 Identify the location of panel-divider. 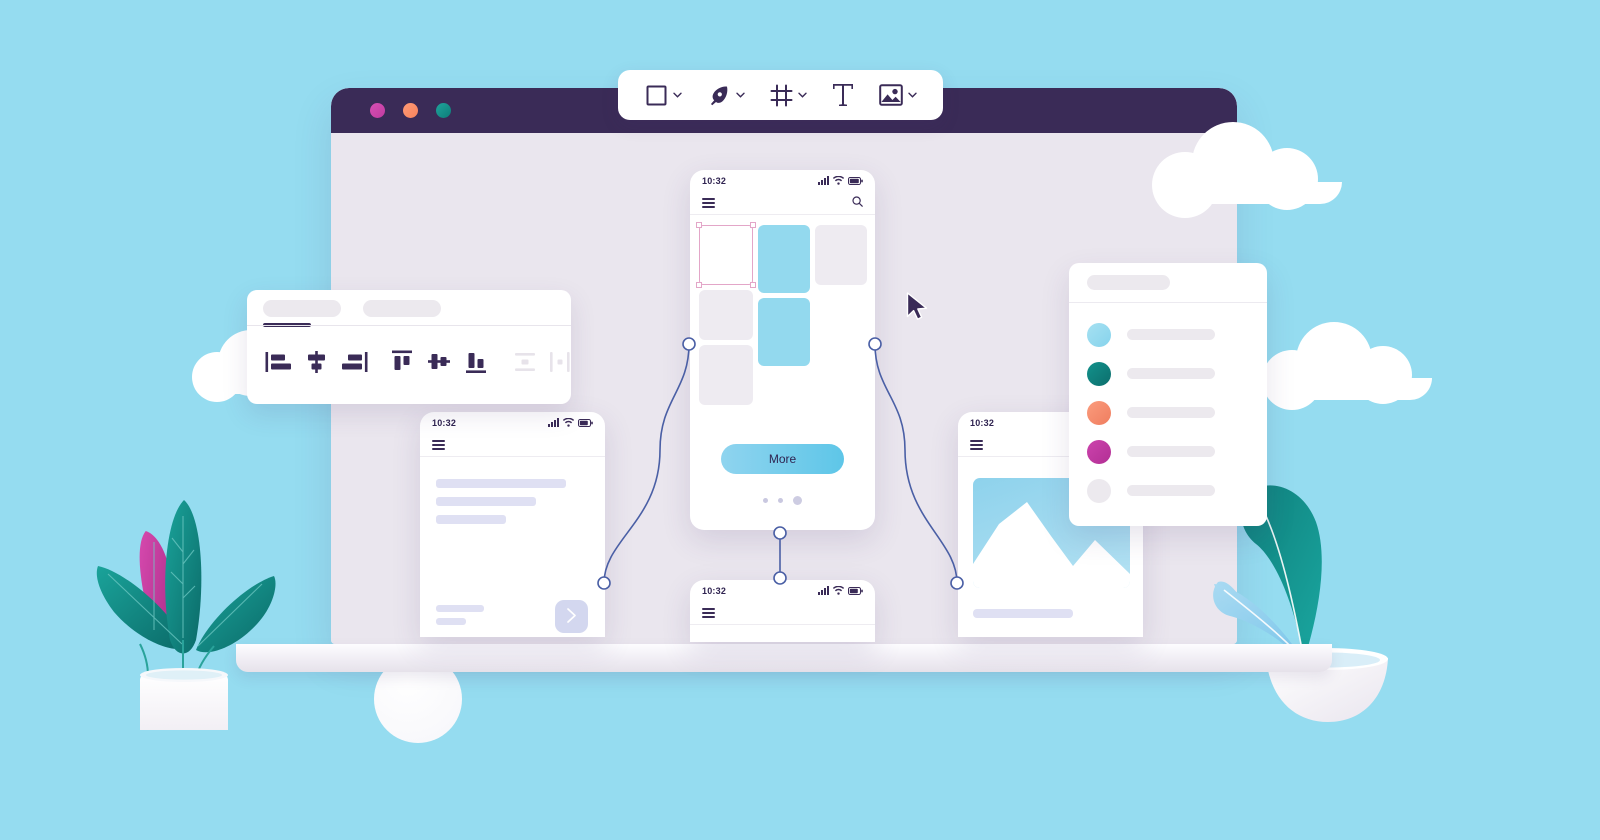
(409, 325).